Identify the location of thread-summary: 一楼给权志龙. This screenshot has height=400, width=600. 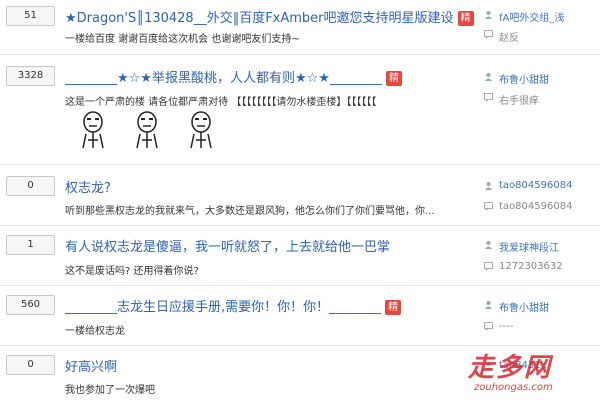
(95, 331).